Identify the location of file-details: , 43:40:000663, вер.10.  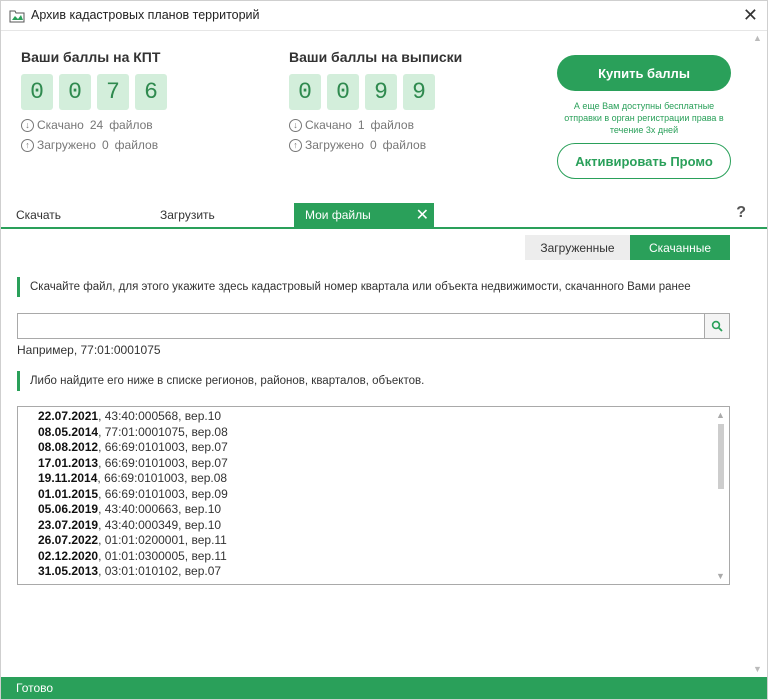
(160, 509).